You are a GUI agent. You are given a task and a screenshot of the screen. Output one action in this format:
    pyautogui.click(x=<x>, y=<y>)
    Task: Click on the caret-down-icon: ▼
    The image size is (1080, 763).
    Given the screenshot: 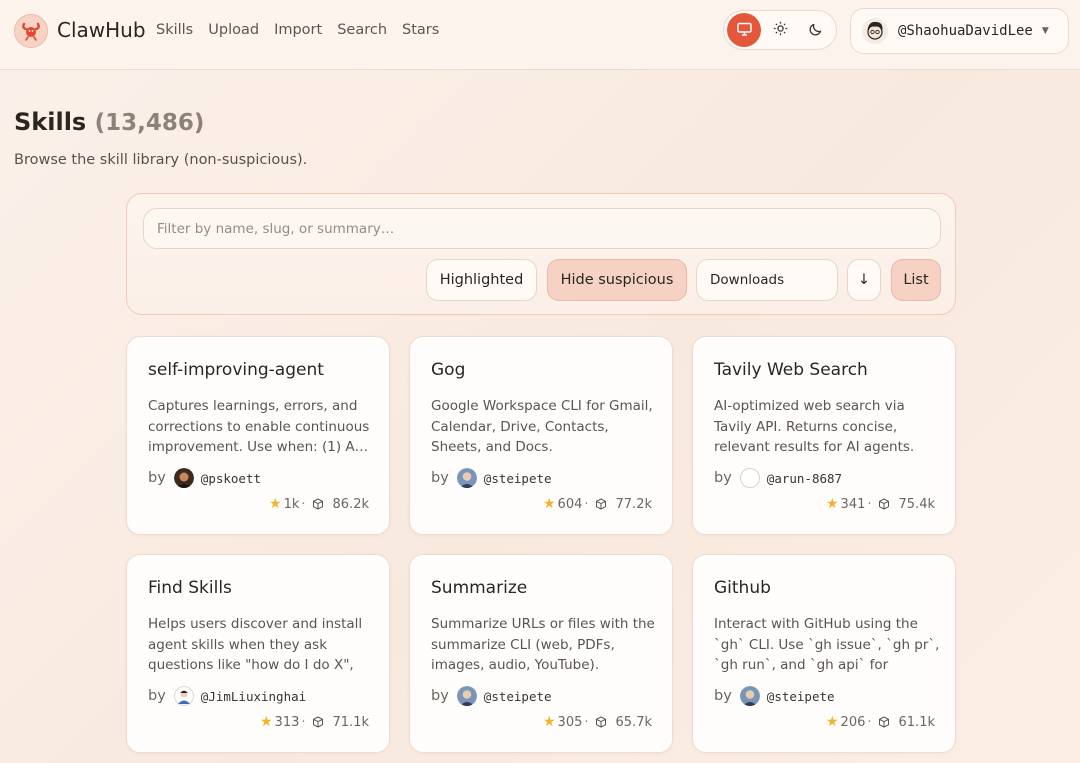 What is the action you would take?
    pyautogui.click(x=1045, y=31)
    